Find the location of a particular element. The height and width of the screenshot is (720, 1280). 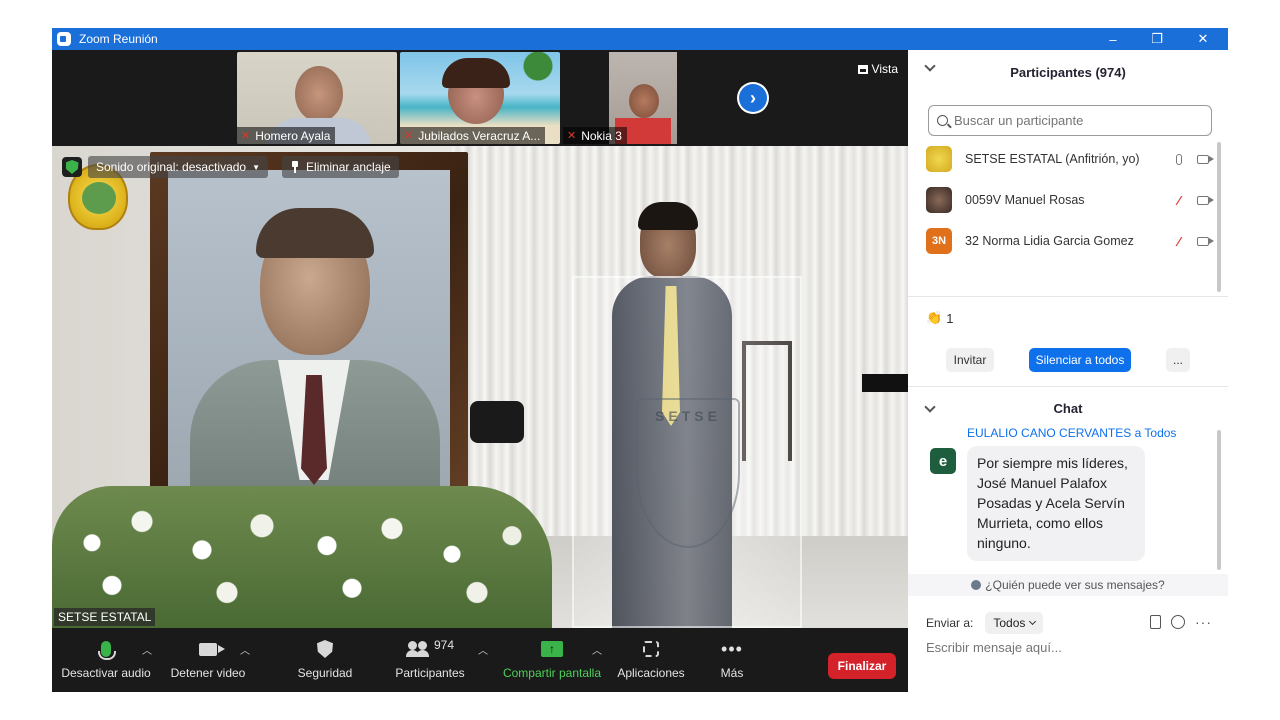

flower-arrangement is located at coordinates (302, 557).